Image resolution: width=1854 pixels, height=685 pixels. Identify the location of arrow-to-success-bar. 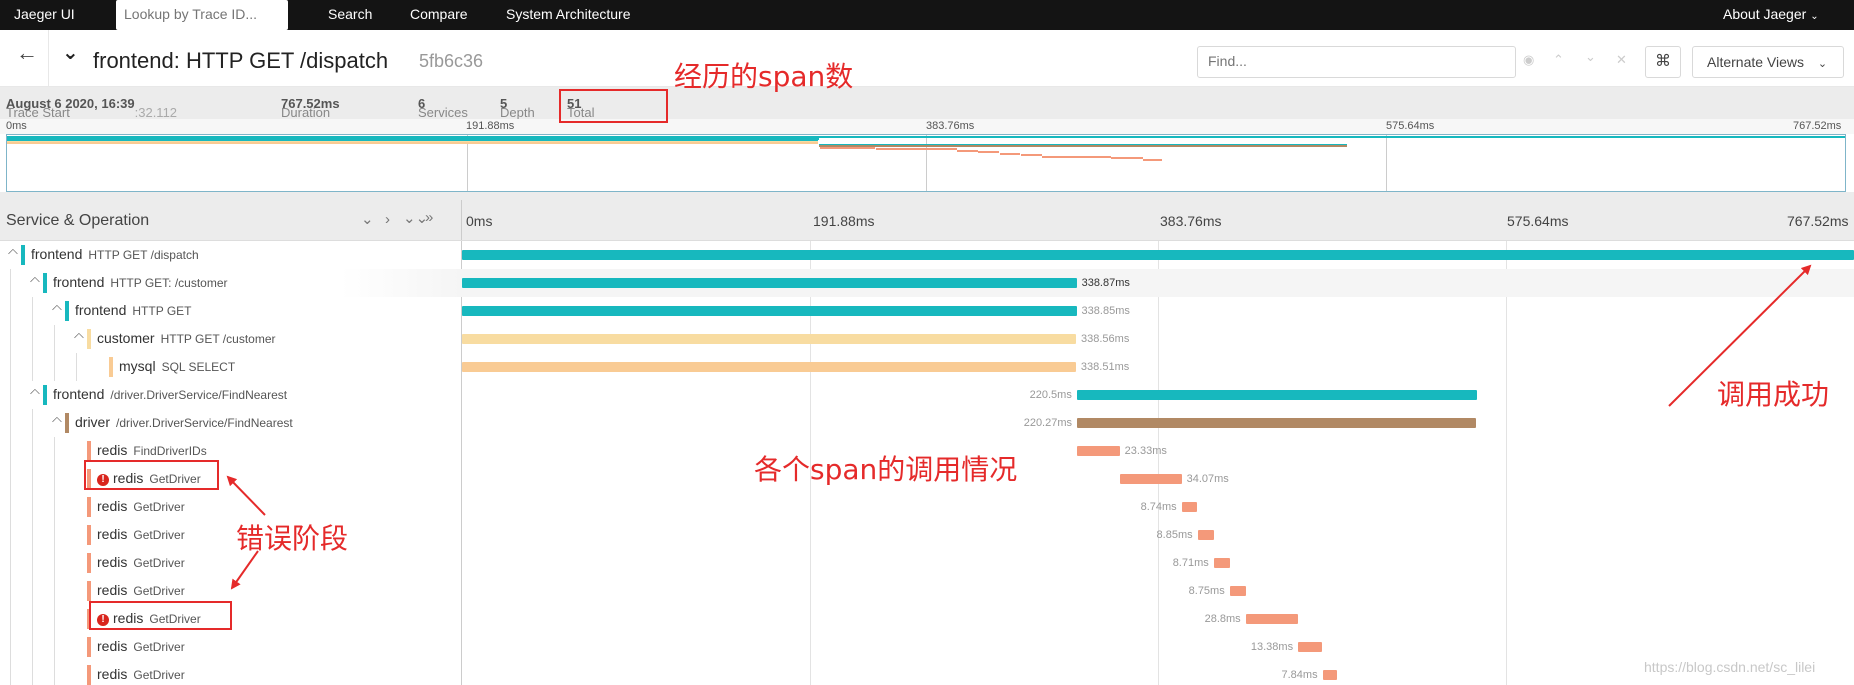
(1740, 335).